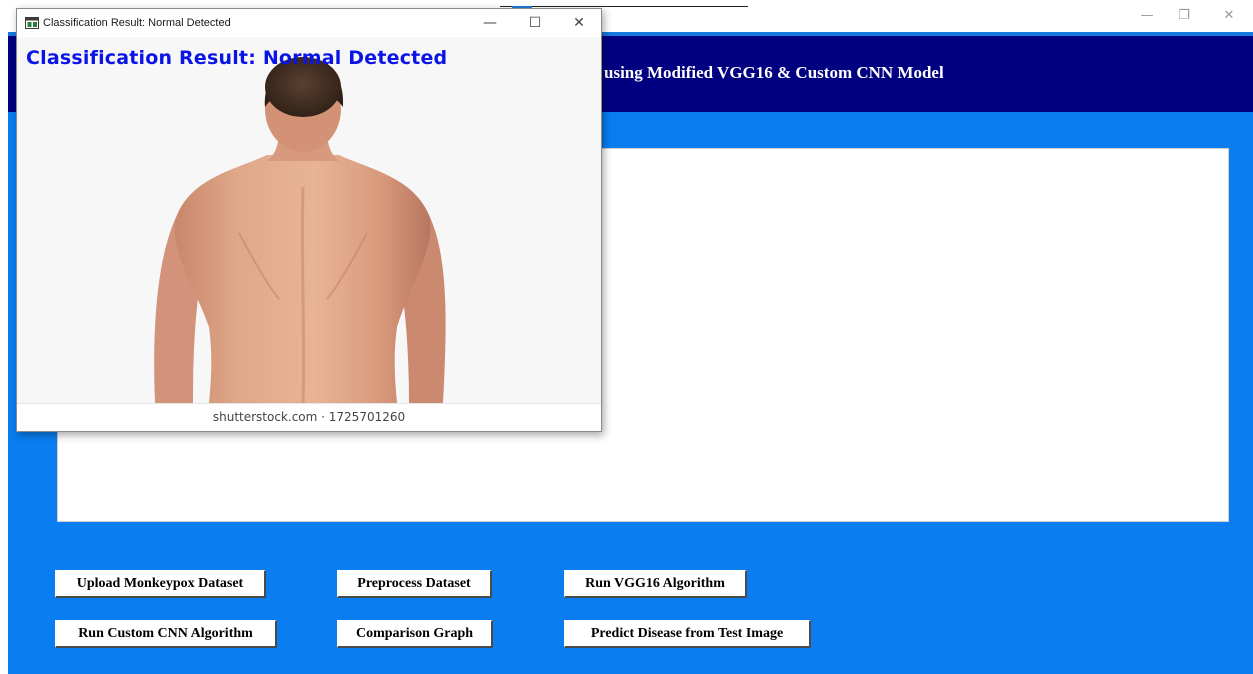 The image size is (1253, 674). Describe the element at coordinates (1229, 16) in the screenshot. I see `main-close-button: ✕` at that location.